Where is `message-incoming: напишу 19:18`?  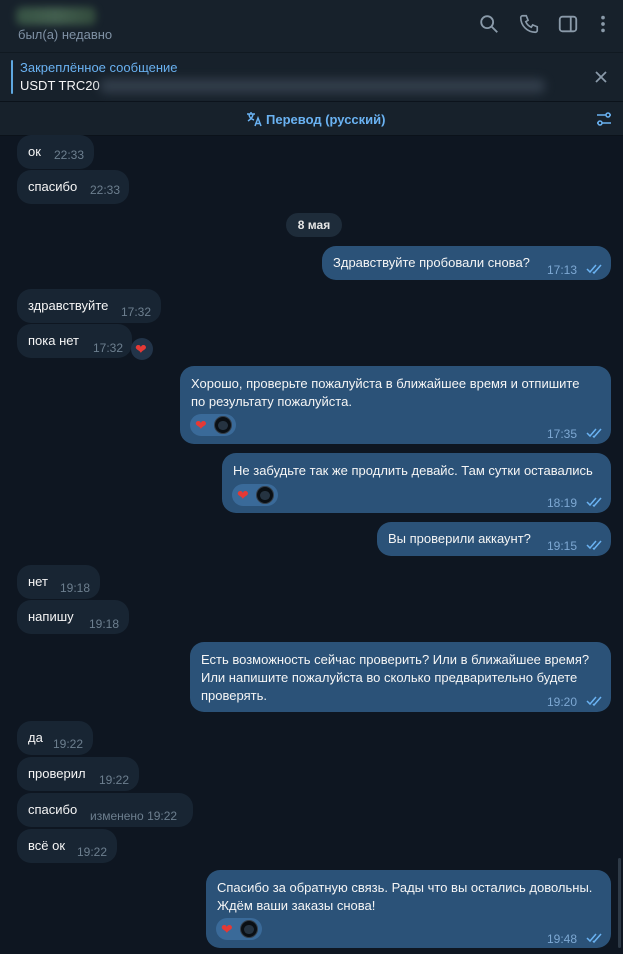 message-incoming: напишу 19:18 is located at coordinates (73, 617).